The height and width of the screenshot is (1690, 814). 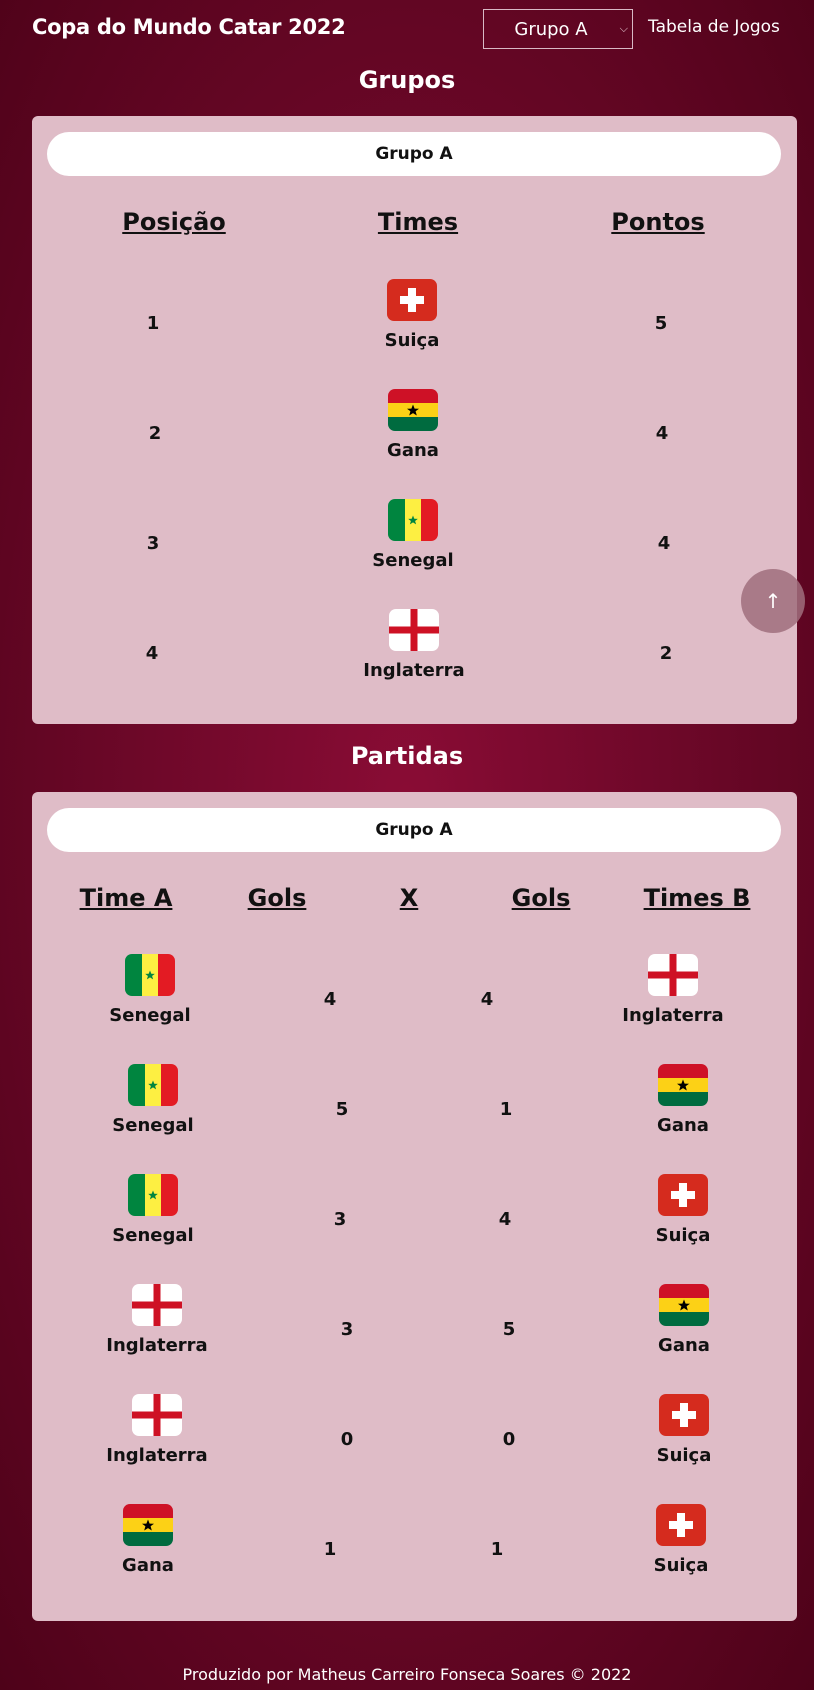 I want to click on matches-section-title: Partidas, so click(x=407, y=756).